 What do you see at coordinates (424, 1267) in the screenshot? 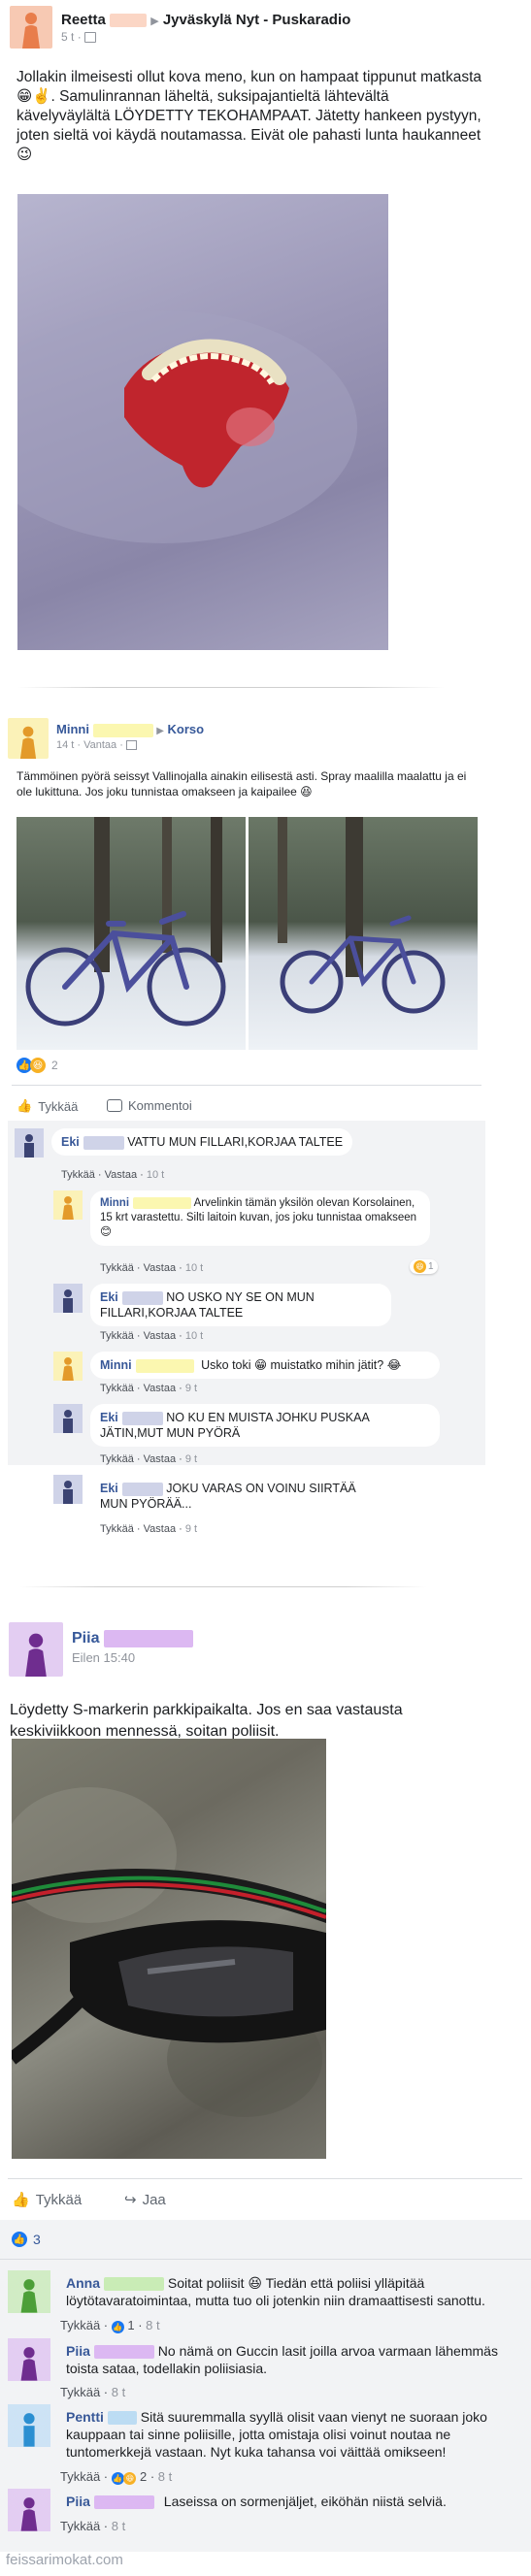
I see `comment-reactions: 😆 1` at bounding box center [424, 1267].